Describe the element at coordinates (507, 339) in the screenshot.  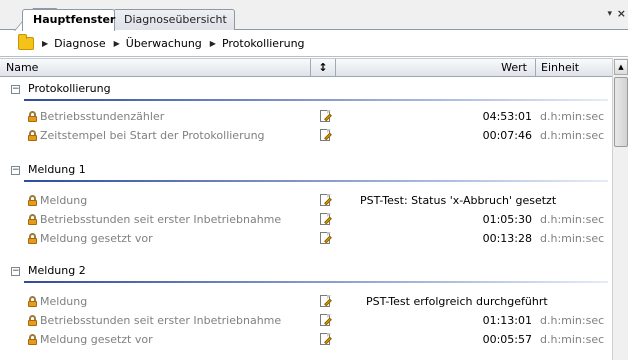
I see `row-value: 00:05:57` at that location.